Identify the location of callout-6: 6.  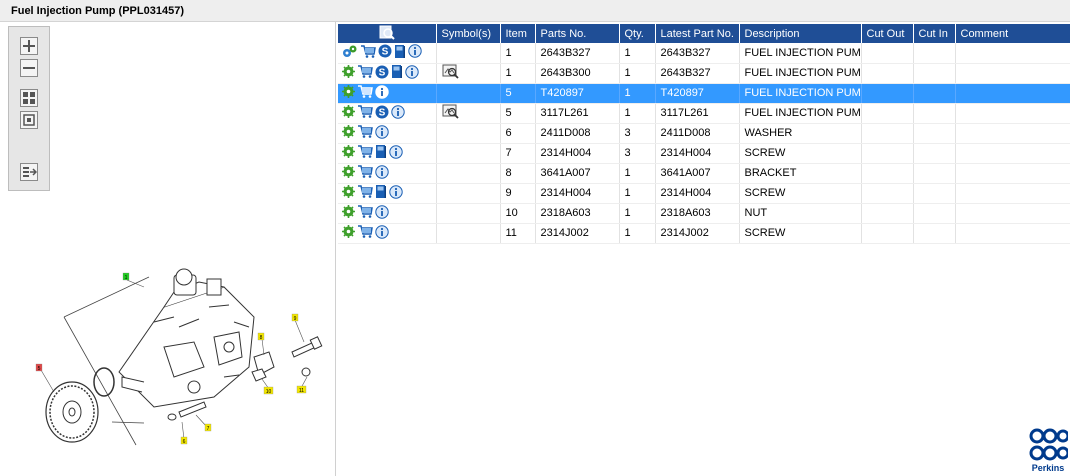
(184, 440).